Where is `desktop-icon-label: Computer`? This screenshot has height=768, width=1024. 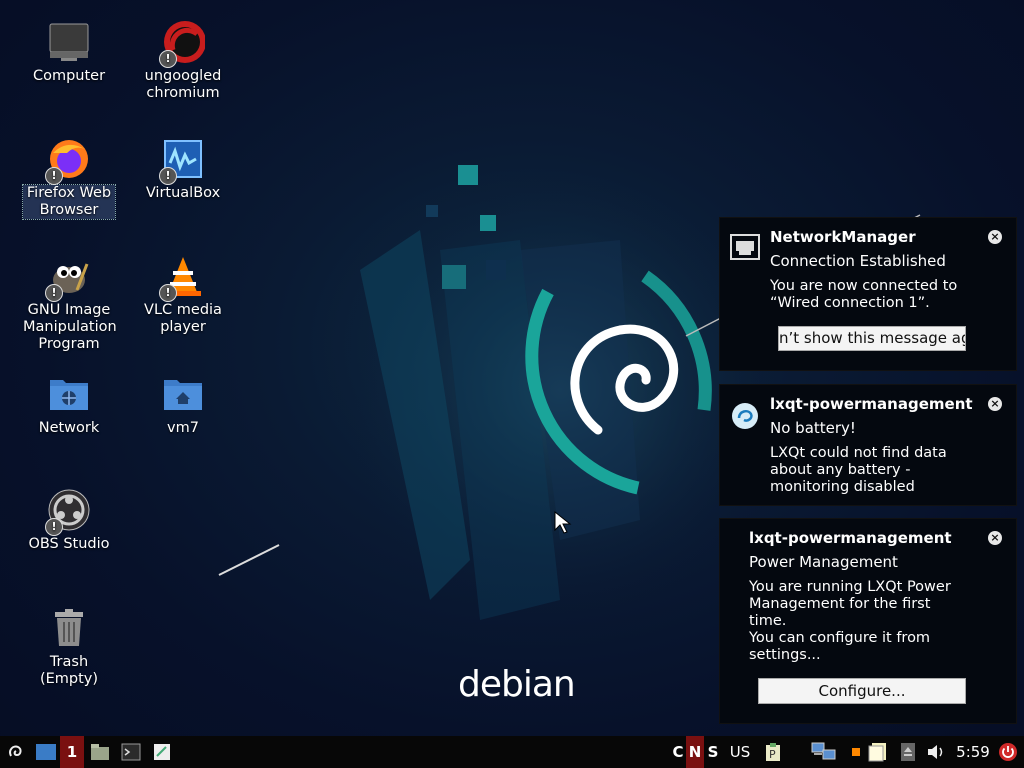
desktop-icon-label: Computer is located at coordinates (69, 76).